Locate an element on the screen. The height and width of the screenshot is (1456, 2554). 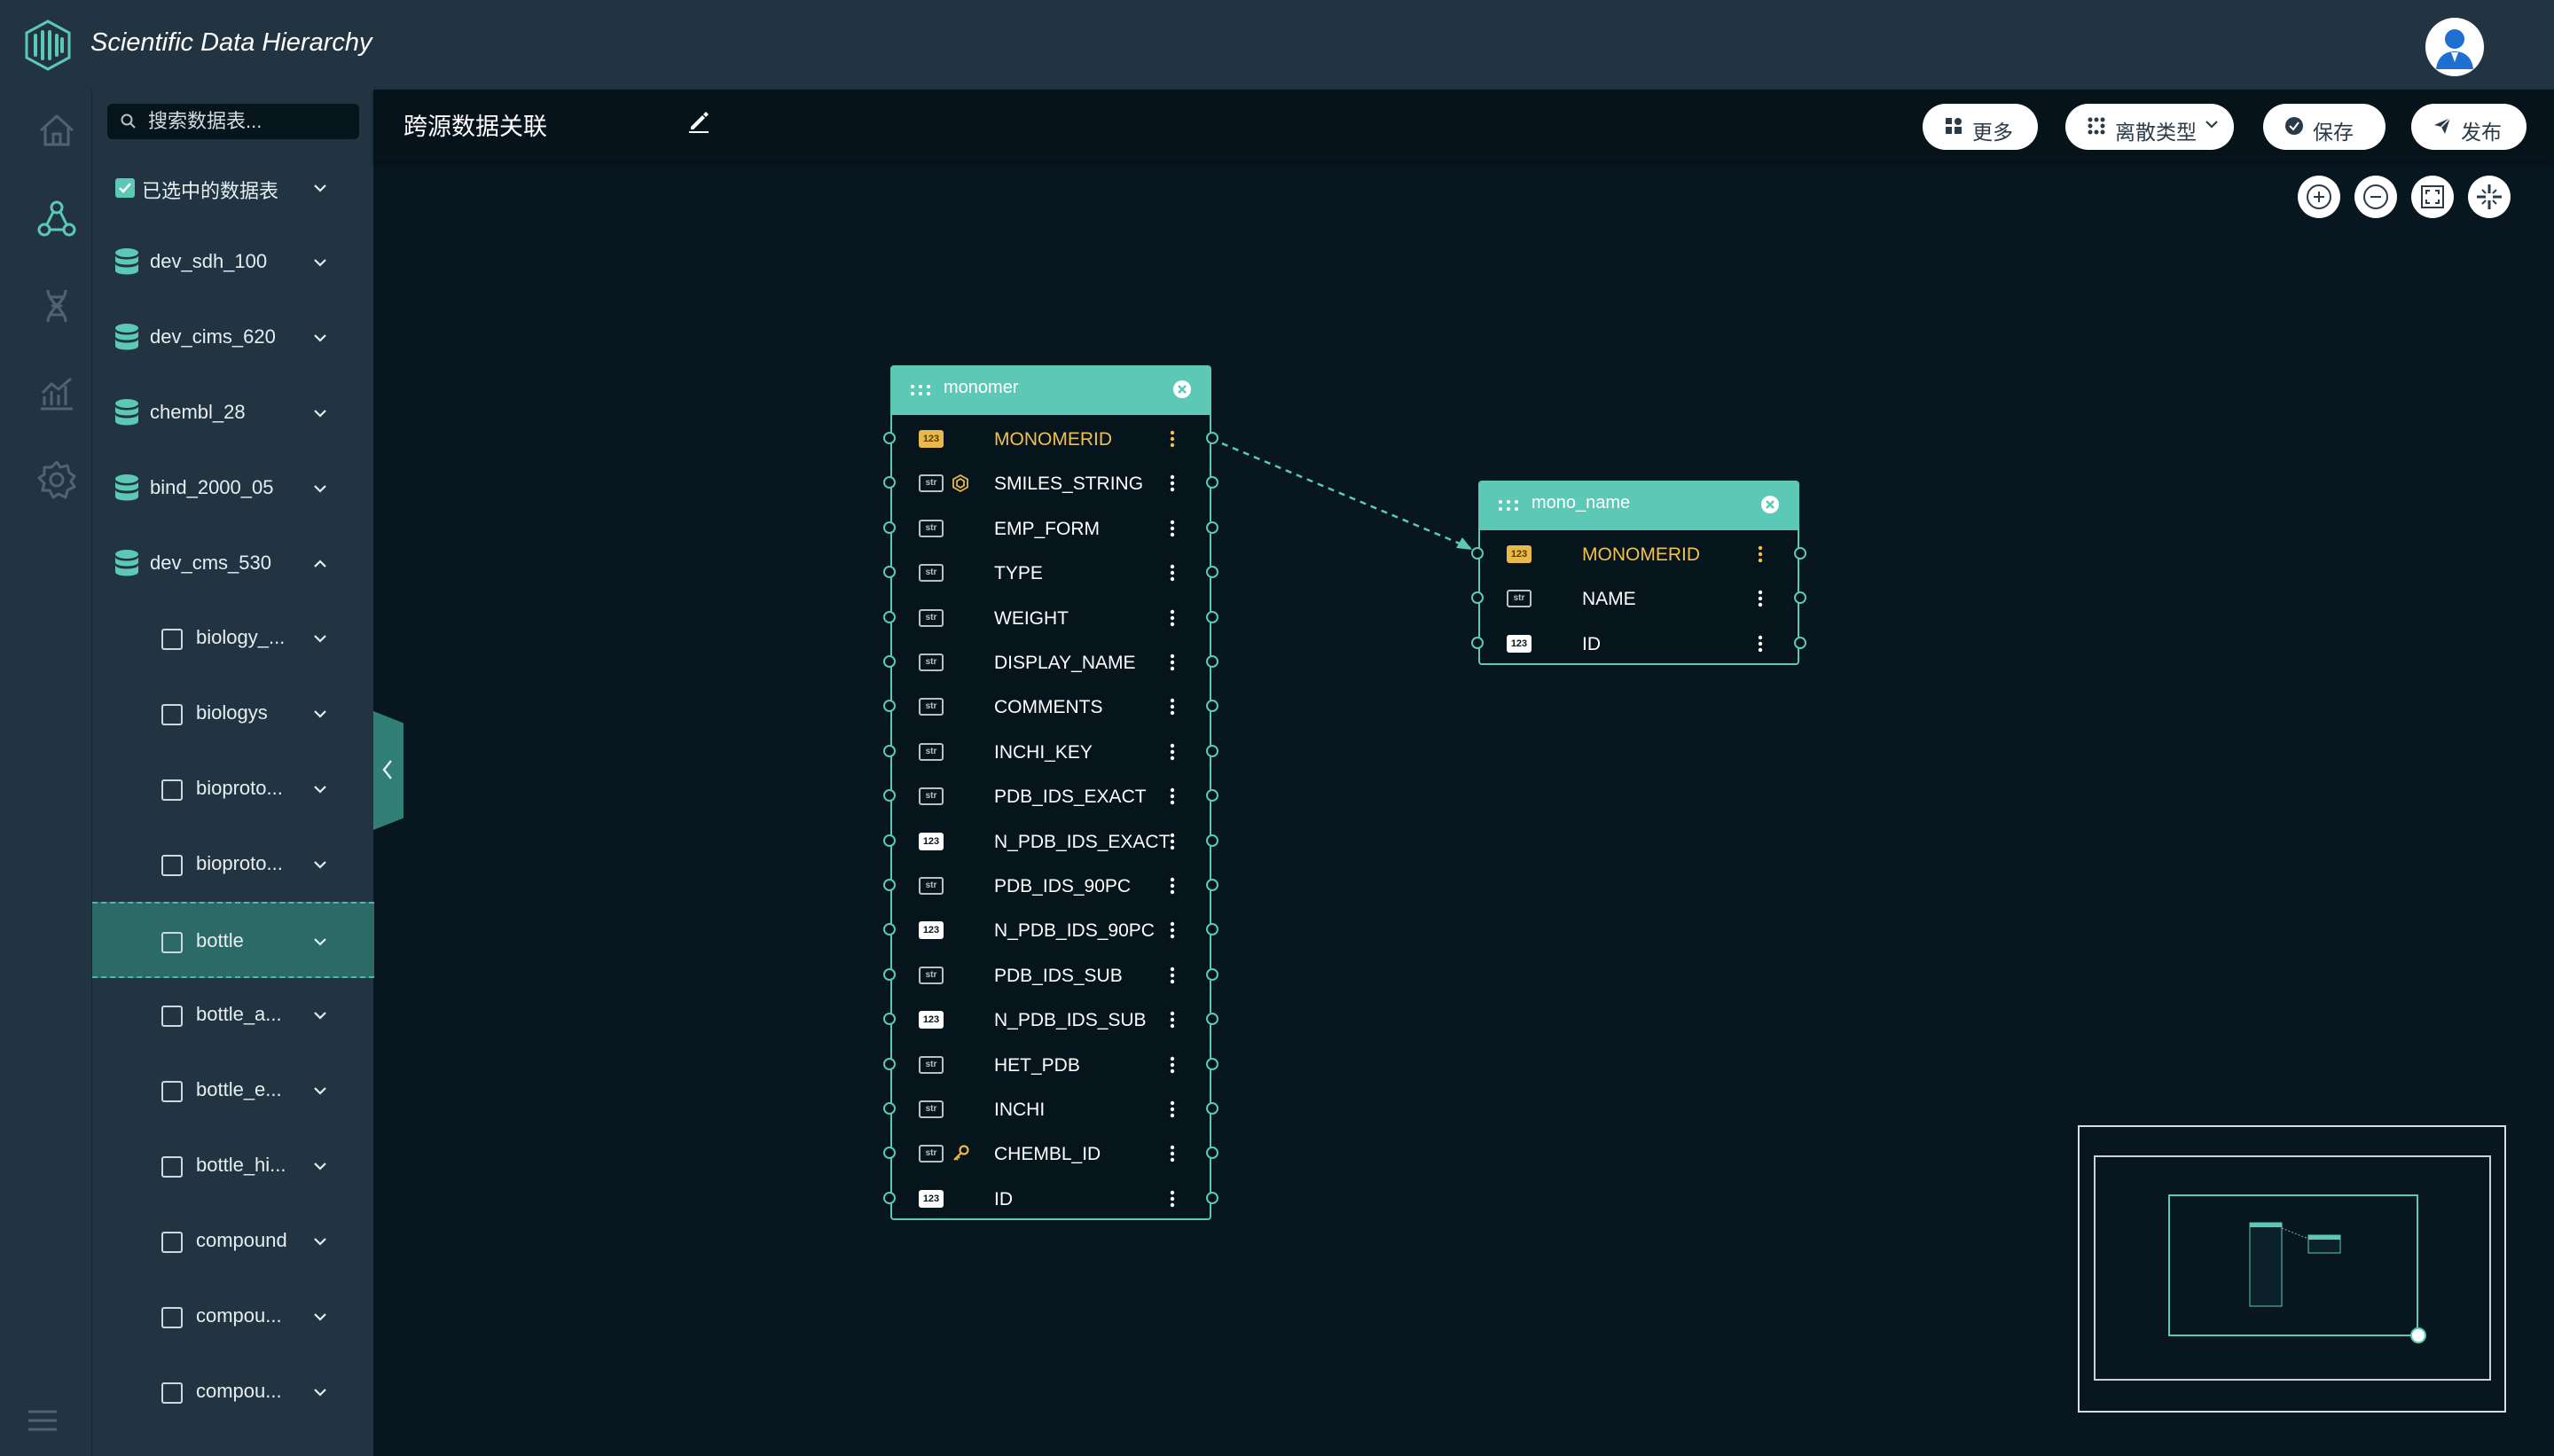
zoom-in-button is located at coordinates (2319, 197).